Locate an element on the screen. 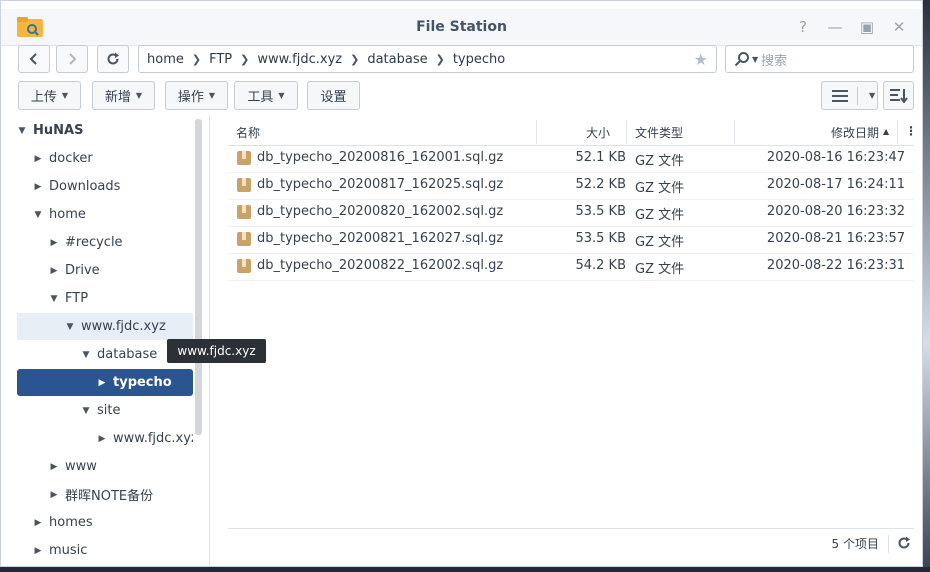  minimize-icon: — is located at coordinates (835, 27).